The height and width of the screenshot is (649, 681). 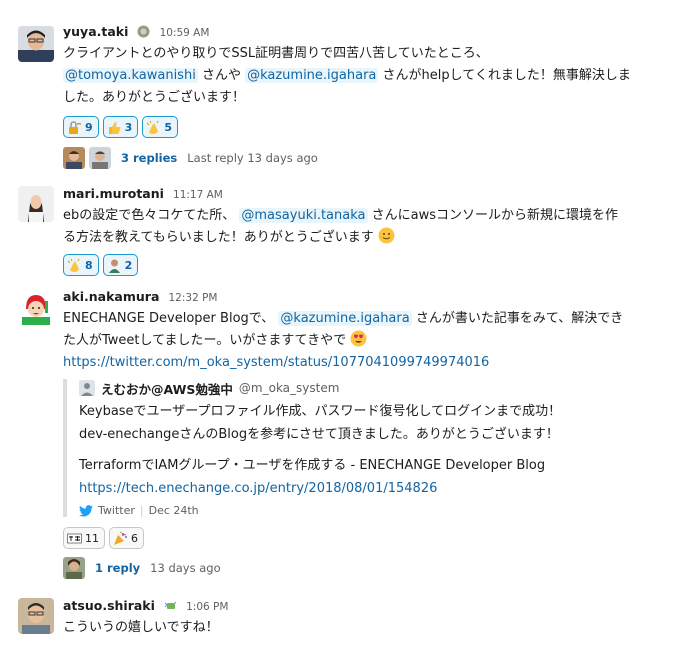 I want to click on reaction-bar: 11 6, so click(x=103, y=538).